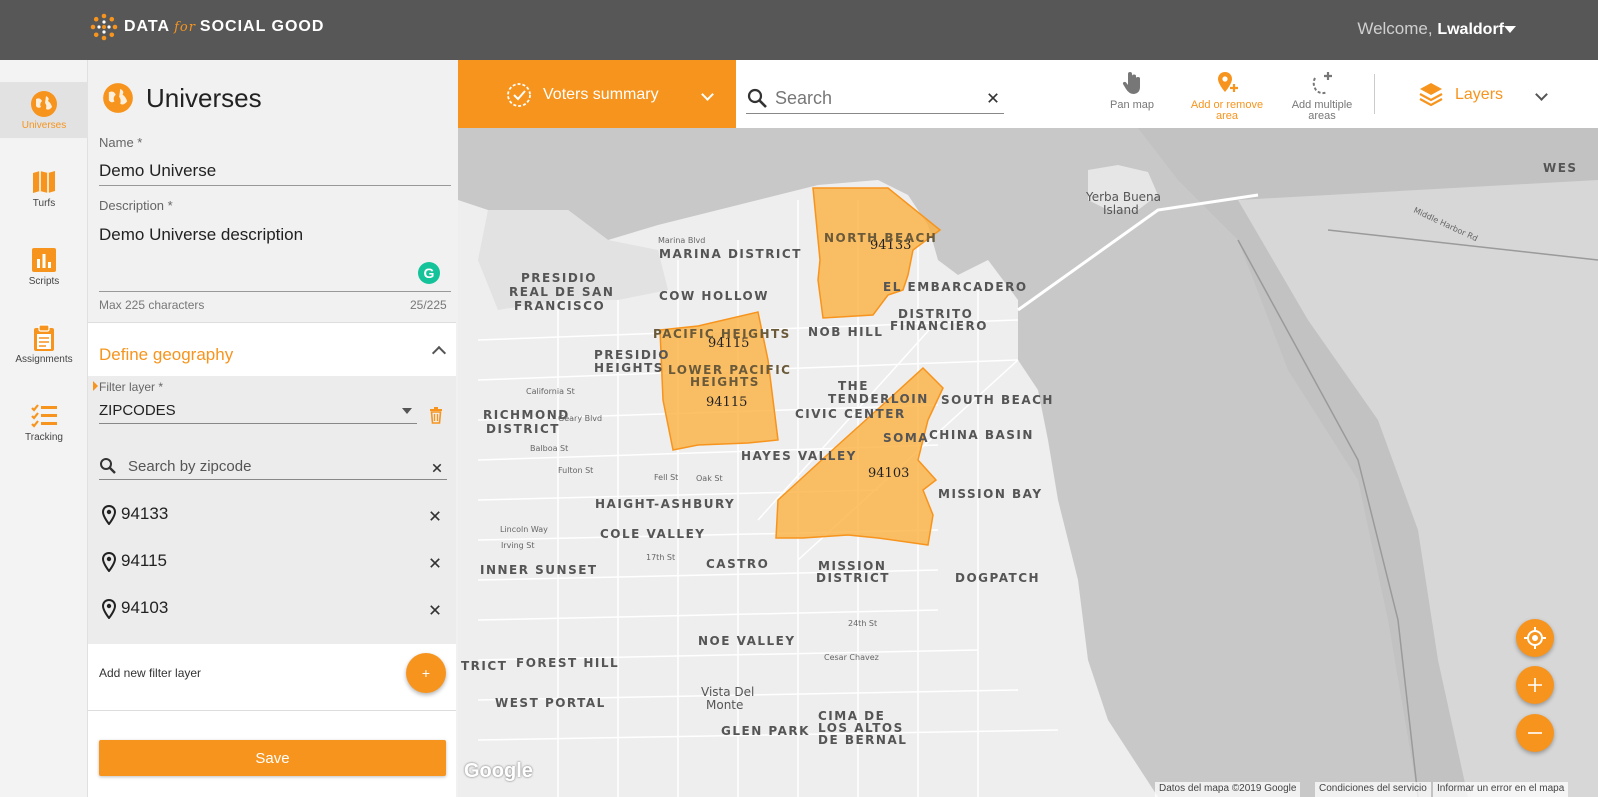 Image resolution: width=1598 pixels, height=797 pixels. What do you see at coordinates (1374, 94) in the screenshot?
I see `toolbar-divider` at bounding box center [1374, 94].